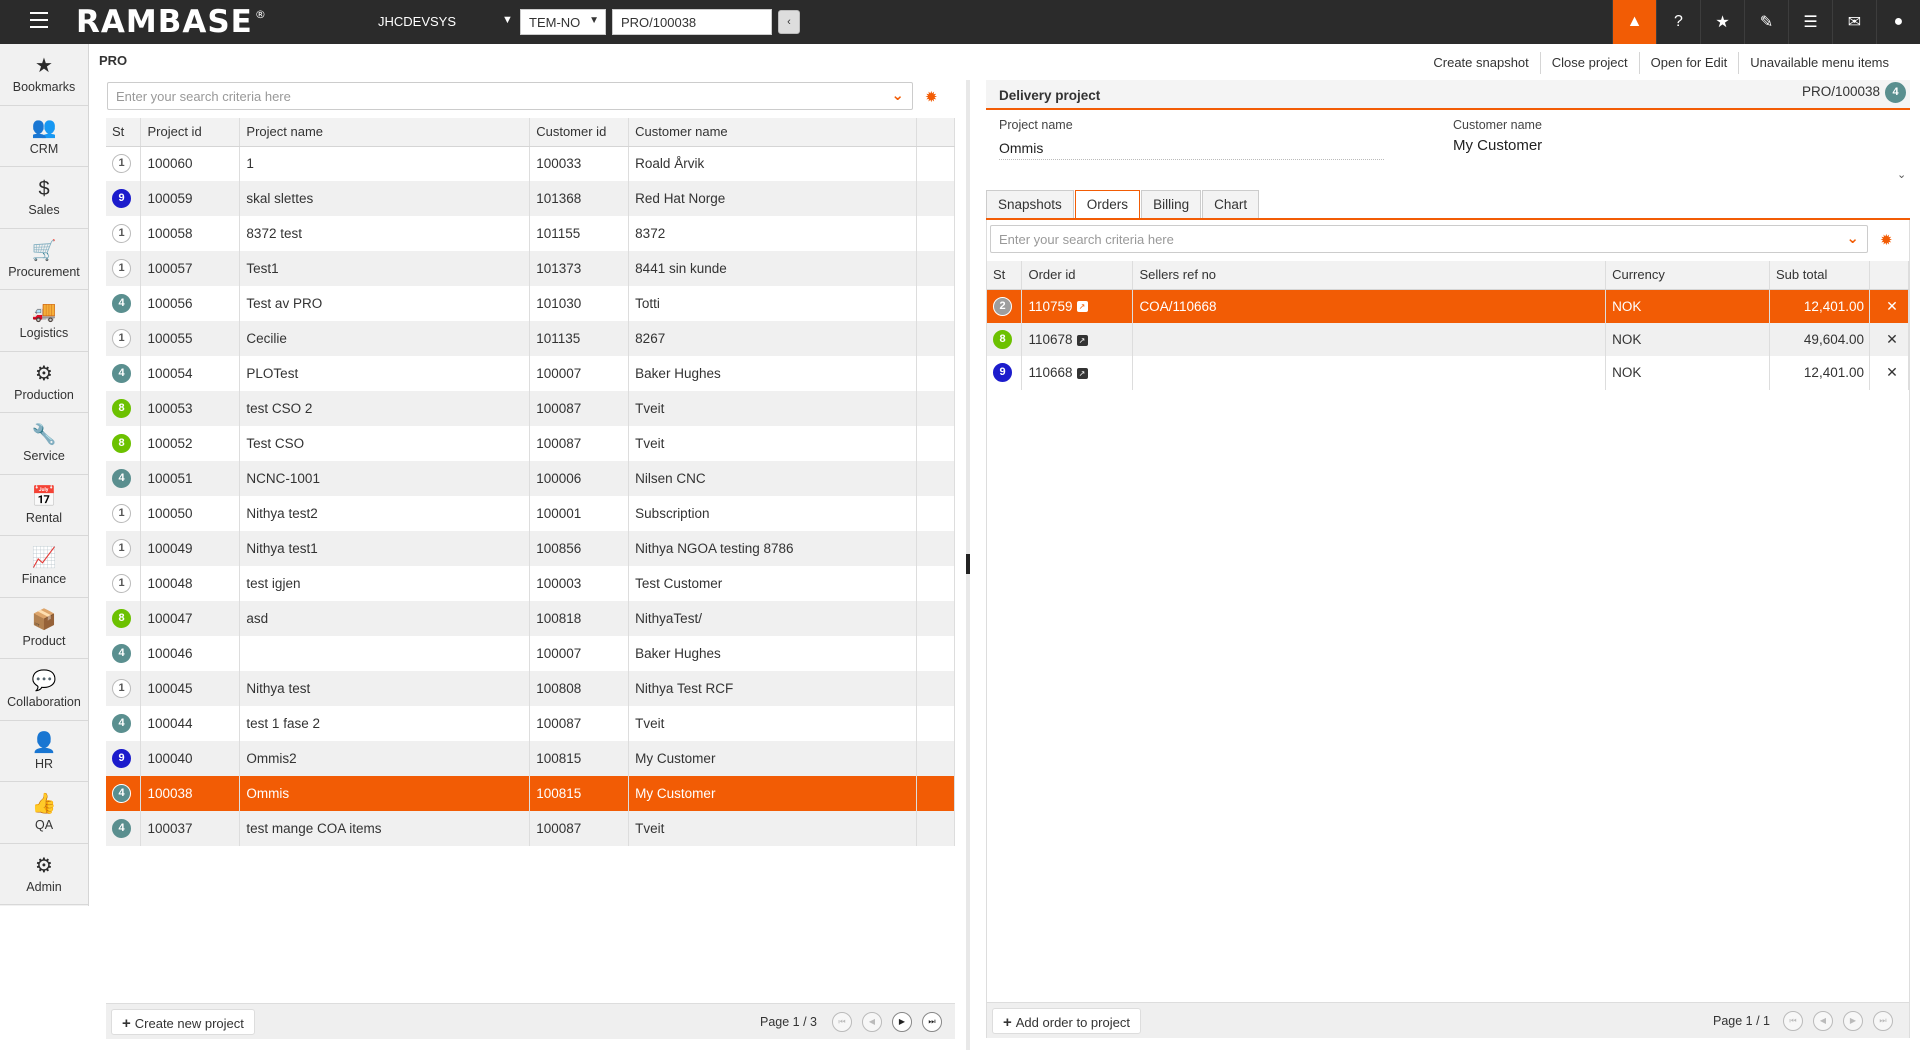 This screenshot has width=1920, height=1057. Describe the element at coordinates (1634, 22) in the screenshot. I see `alert-icon: ▲` at that location.